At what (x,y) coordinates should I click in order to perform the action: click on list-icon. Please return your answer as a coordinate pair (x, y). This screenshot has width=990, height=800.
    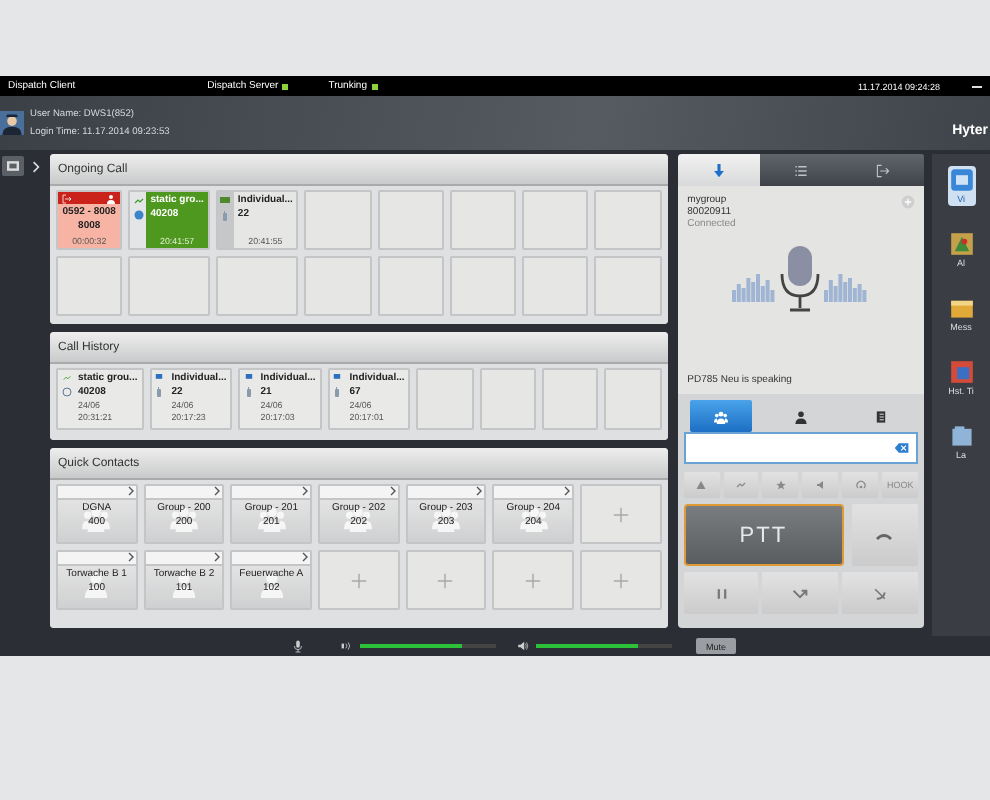
    Looking at the image, I should click on (800, 170).